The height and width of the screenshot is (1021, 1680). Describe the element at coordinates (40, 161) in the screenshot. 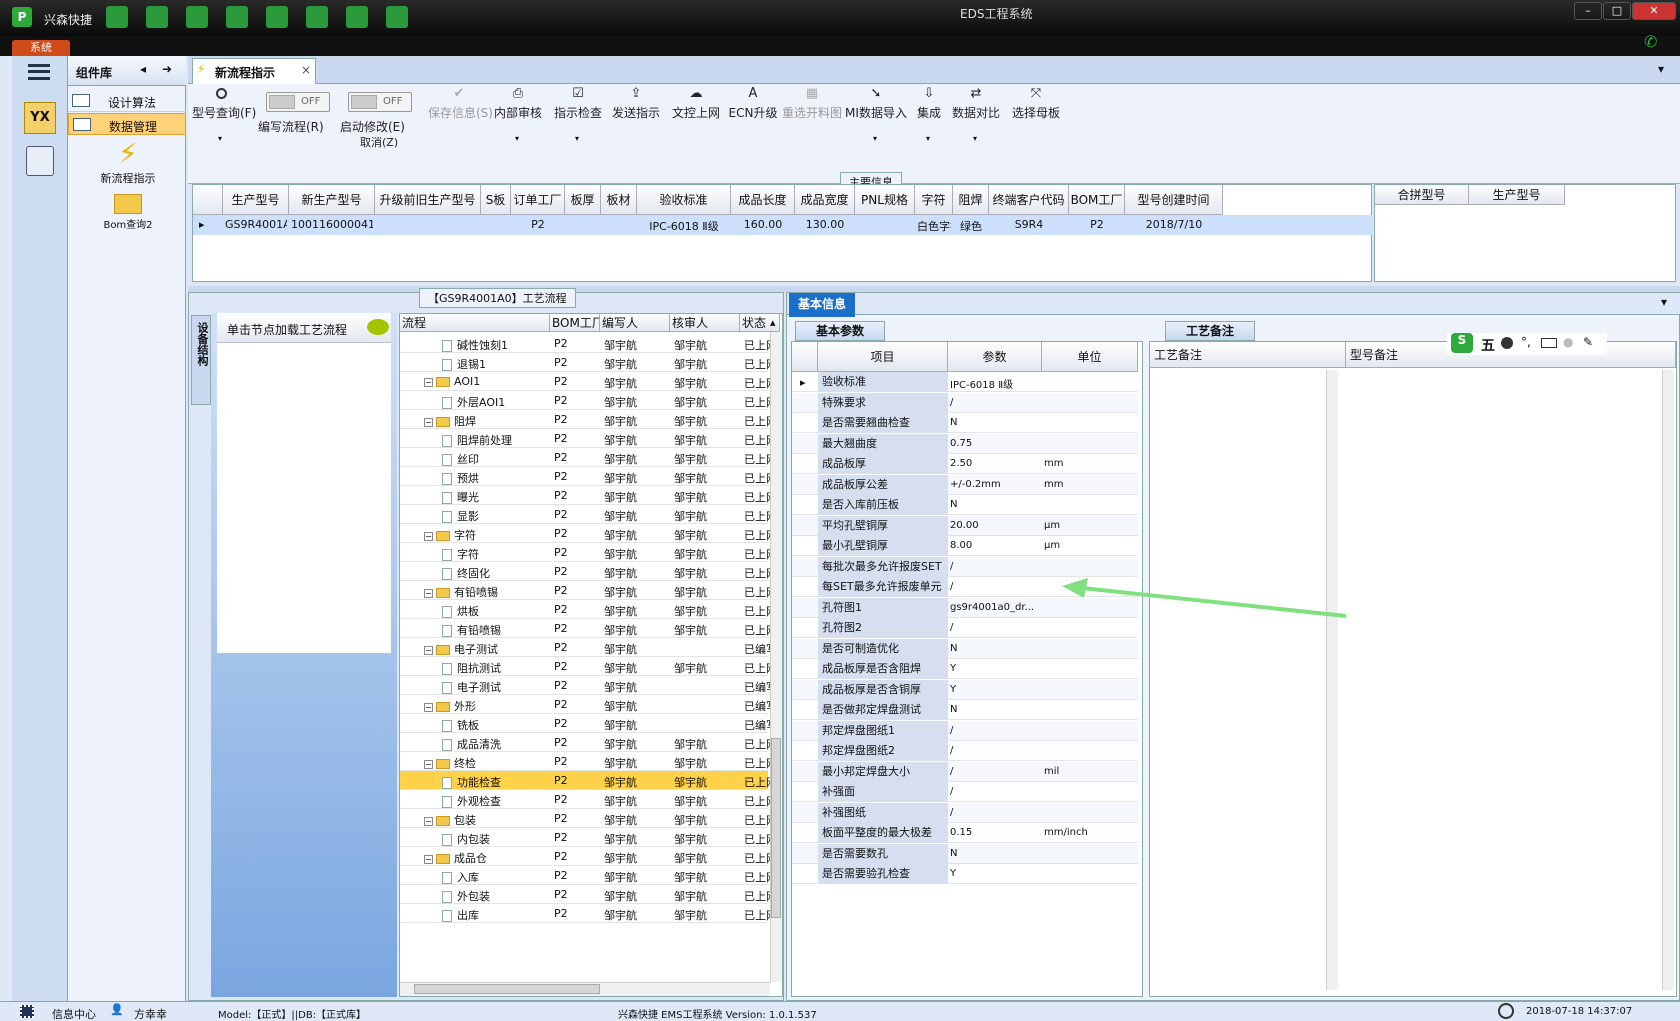

I see `calculator-tool-icon` at that location.